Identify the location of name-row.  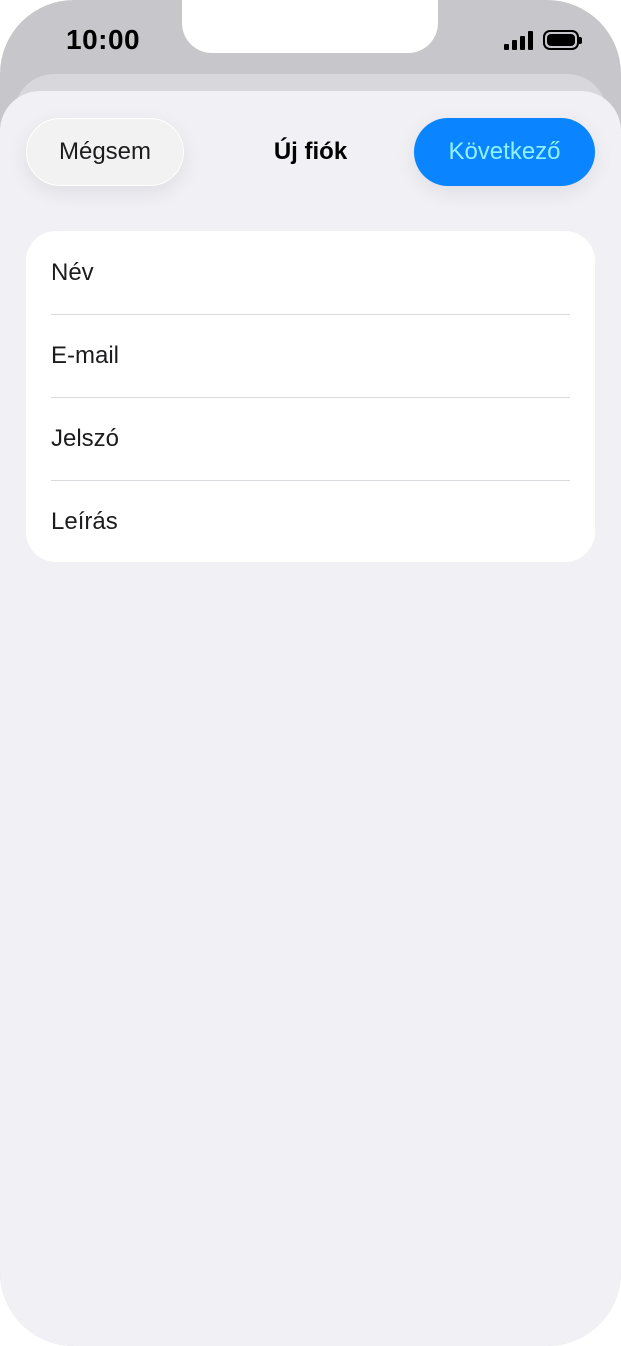
(310, 272).